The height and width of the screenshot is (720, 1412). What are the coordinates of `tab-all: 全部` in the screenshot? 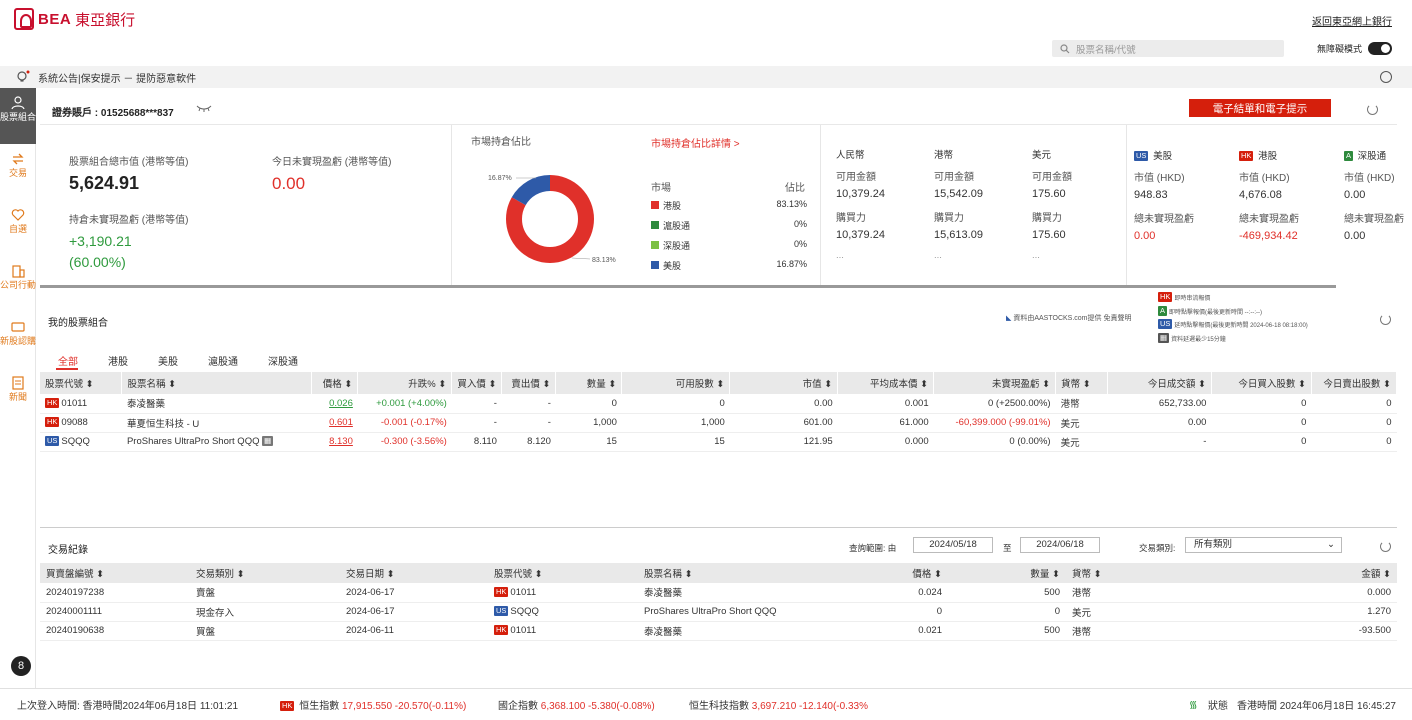 It's located at (68, 360).